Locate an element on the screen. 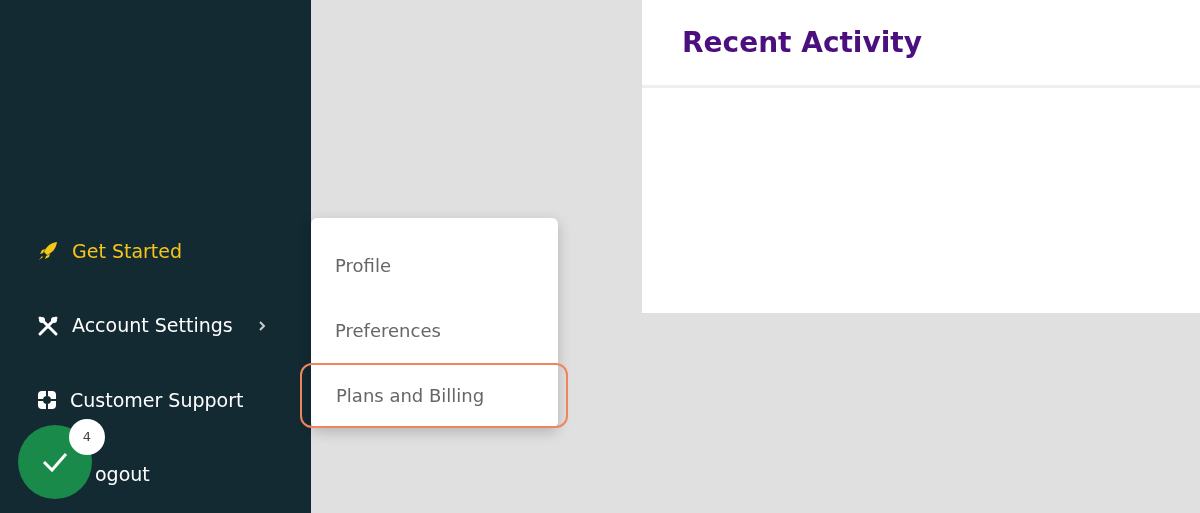  sidebar-item: ogout is located at coordinates (122, 474).